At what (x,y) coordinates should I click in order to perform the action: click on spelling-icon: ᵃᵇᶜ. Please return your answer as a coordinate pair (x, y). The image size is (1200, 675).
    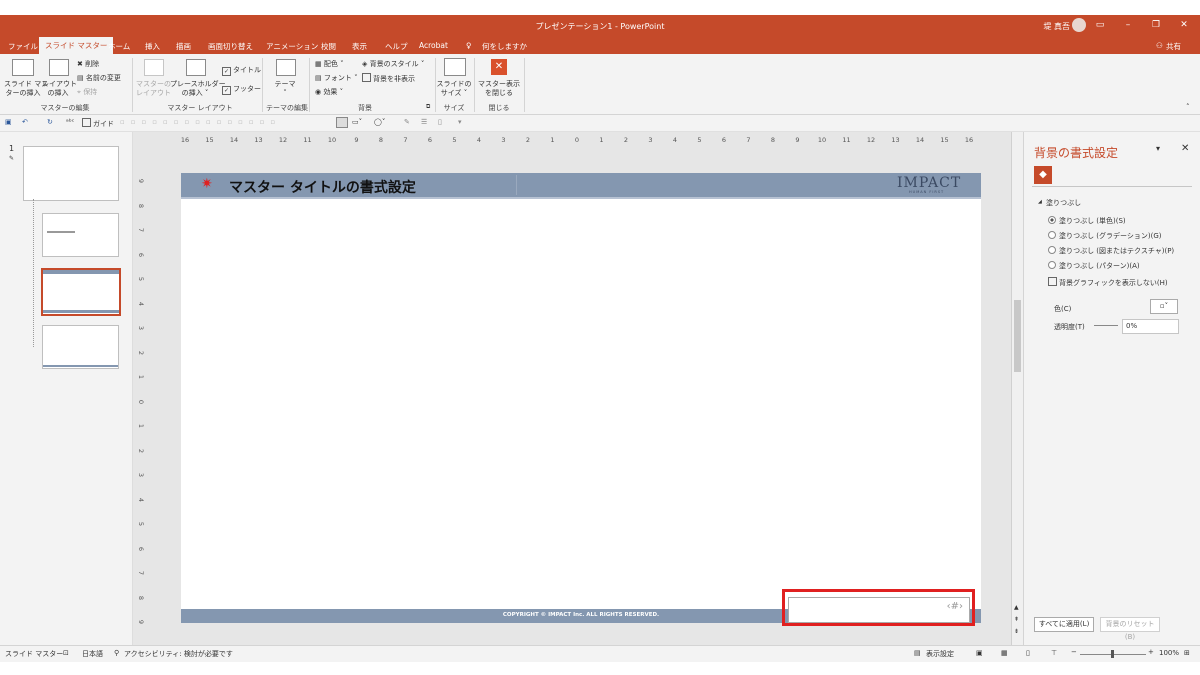
    Looking at the image, I should click on (70, 122).